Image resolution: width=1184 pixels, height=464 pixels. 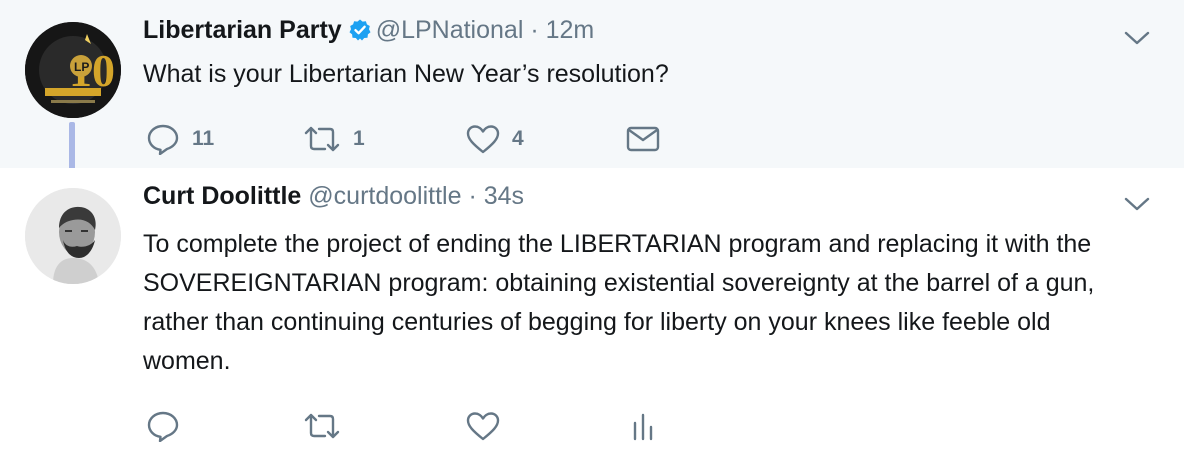 I want to click on analytics-button, so click(x=643, y=426).